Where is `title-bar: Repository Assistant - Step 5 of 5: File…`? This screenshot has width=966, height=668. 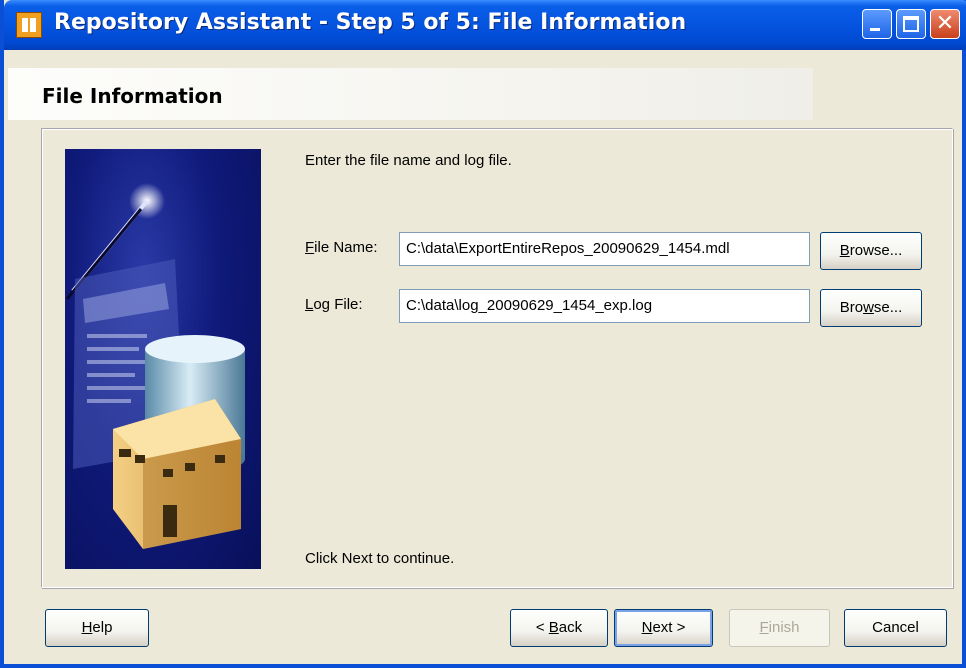 title-bar: Repository Assistant - Step 5 of 5: File… is located at coordinates (485, 25).